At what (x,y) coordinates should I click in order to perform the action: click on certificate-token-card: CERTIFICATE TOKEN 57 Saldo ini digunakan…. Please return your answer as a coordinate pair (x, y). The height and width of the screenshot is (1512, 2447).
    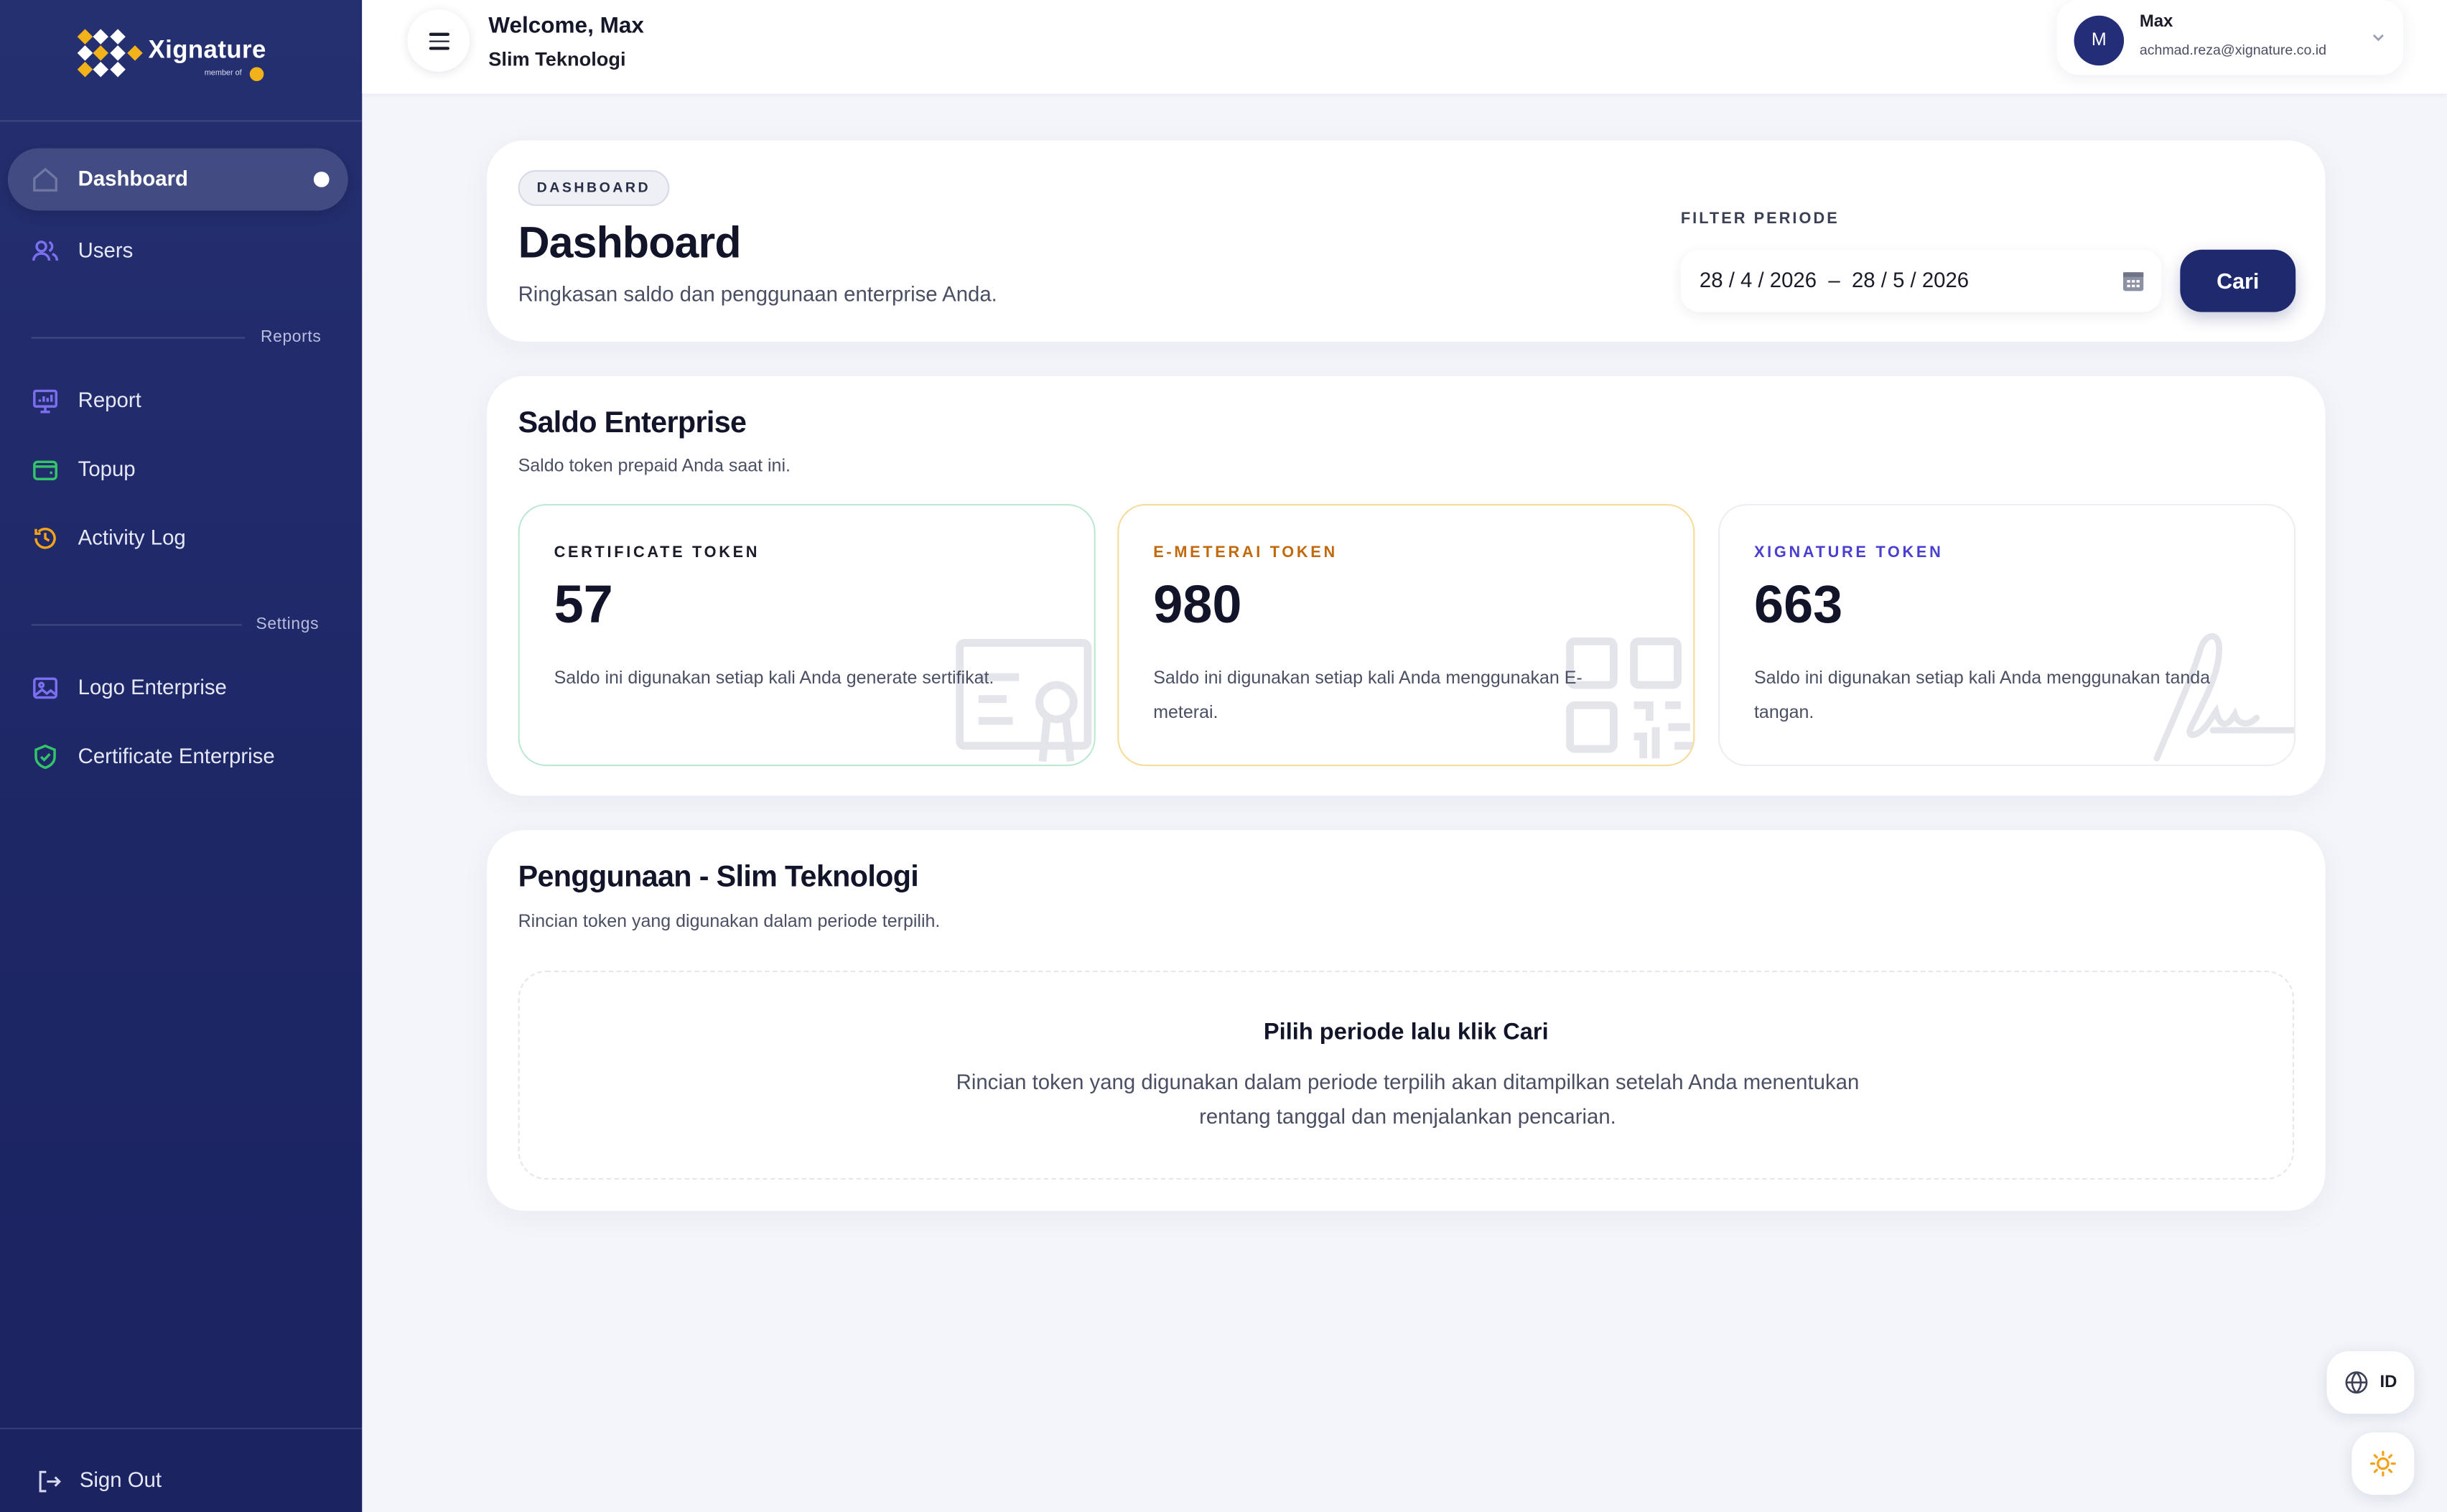
    Looking at the image, I should click on (807, 635).